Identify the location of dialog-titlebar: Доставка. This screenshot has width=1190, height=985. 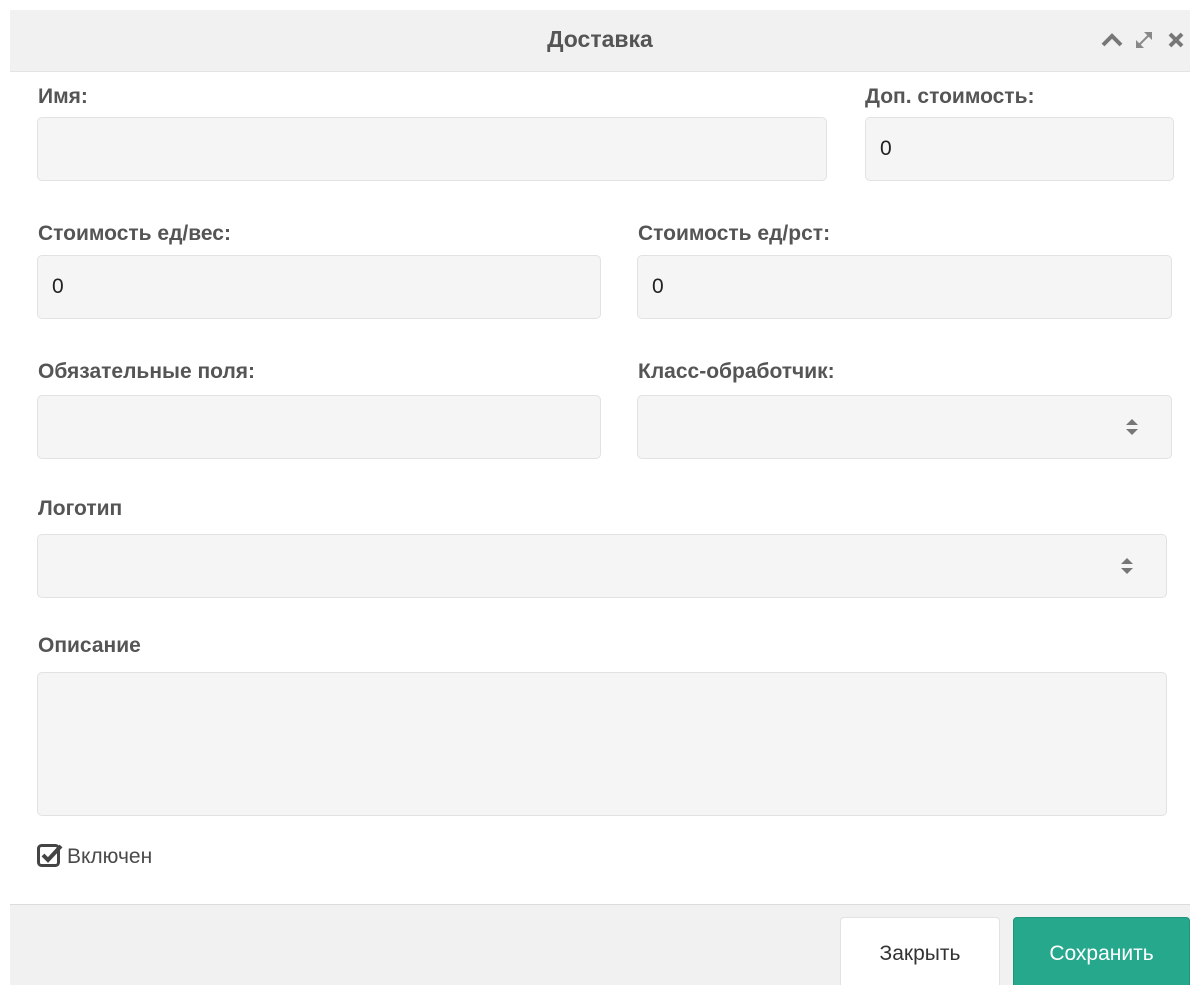
(600, 41).